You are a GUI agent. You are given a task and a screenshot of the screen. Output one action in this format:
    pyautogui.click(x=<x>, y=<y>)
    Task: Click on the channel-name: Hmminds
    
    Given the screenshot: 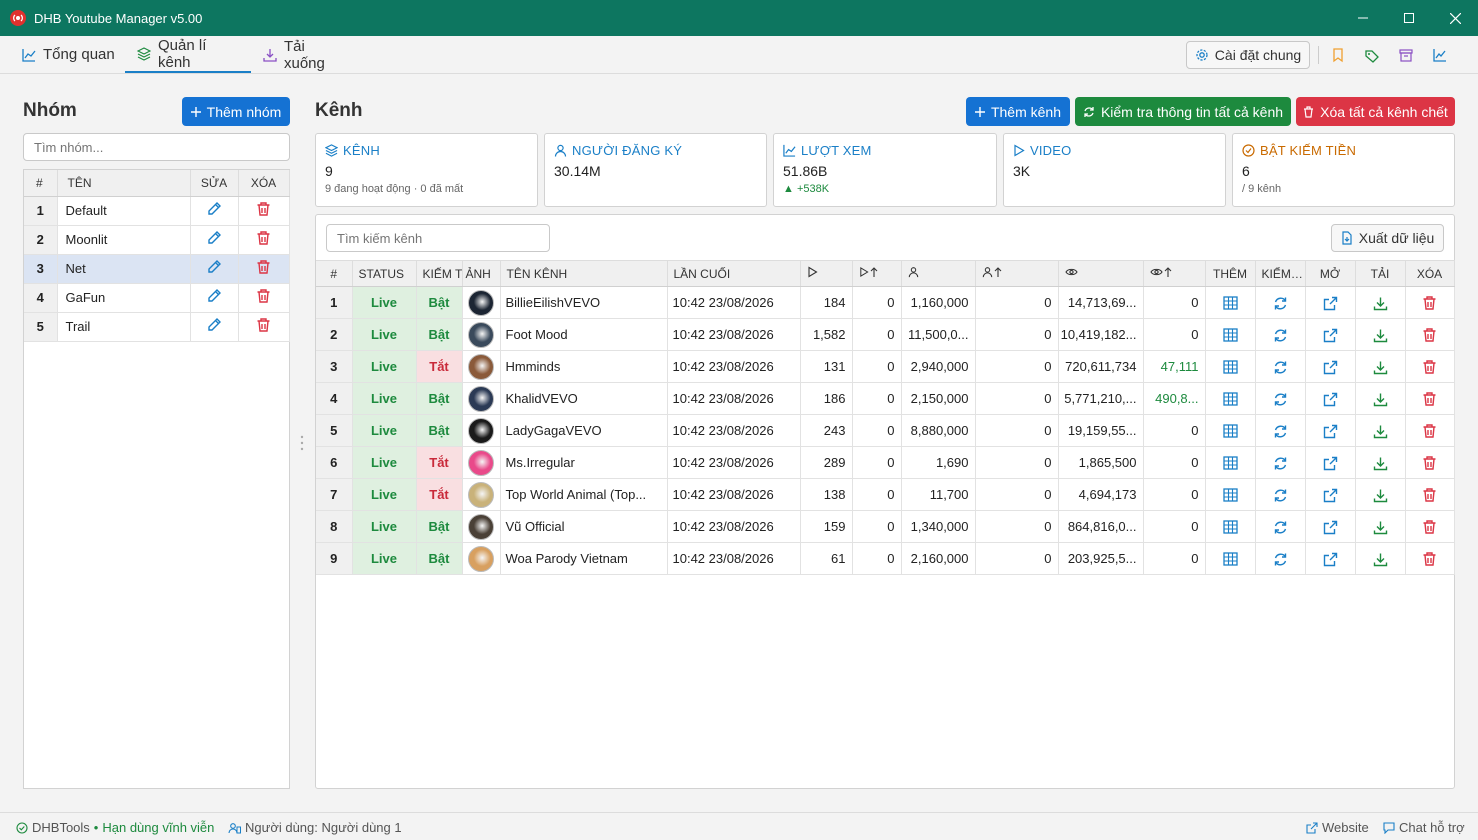 What is the action you would take?
    pyautogui.click(x=584, y=366)
    